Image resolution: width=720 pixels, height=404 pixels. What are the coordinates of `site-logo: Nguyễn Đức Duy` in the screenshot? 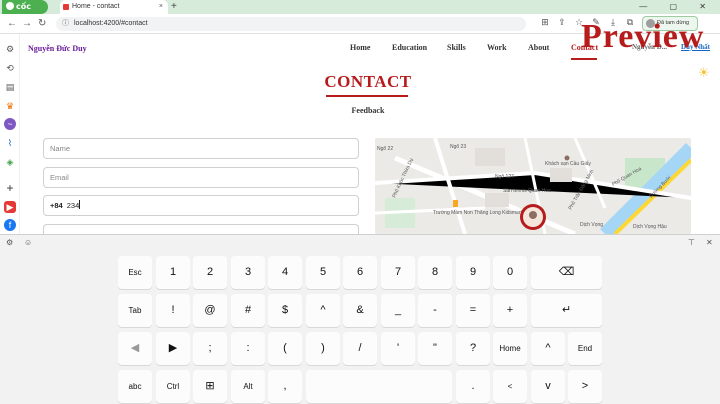 It's located at (57, 48).